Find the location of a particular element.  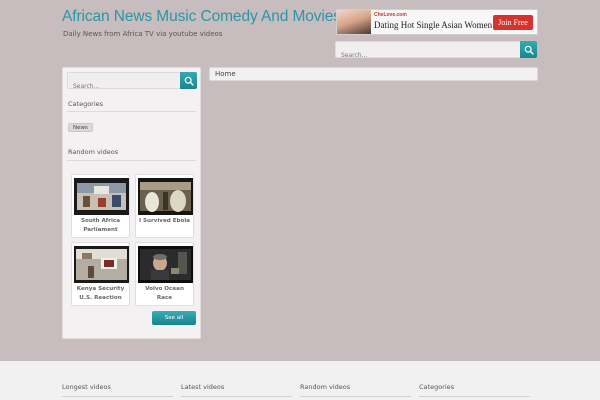

footer-heading-latest-videos: Latest videos is located at coordinates (203, 387).